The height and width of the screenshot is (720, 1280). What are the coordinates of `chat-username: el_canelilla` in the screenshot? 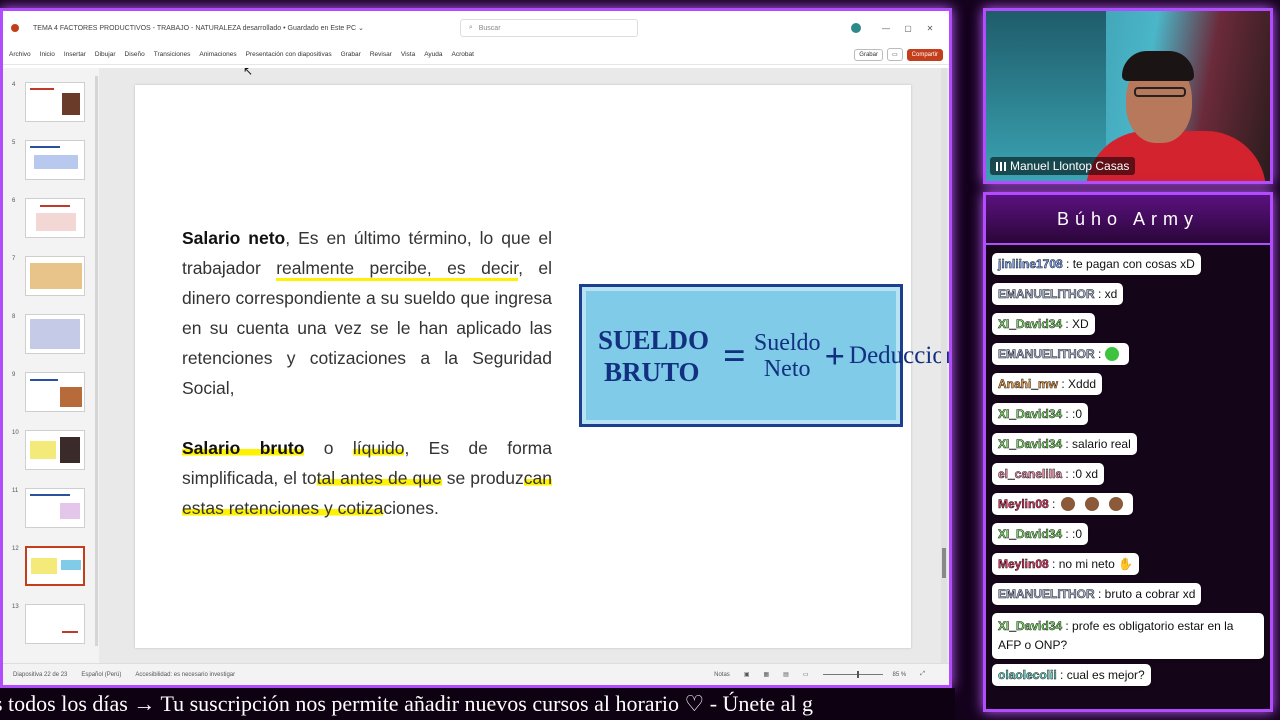 It's located at (1030, 474).